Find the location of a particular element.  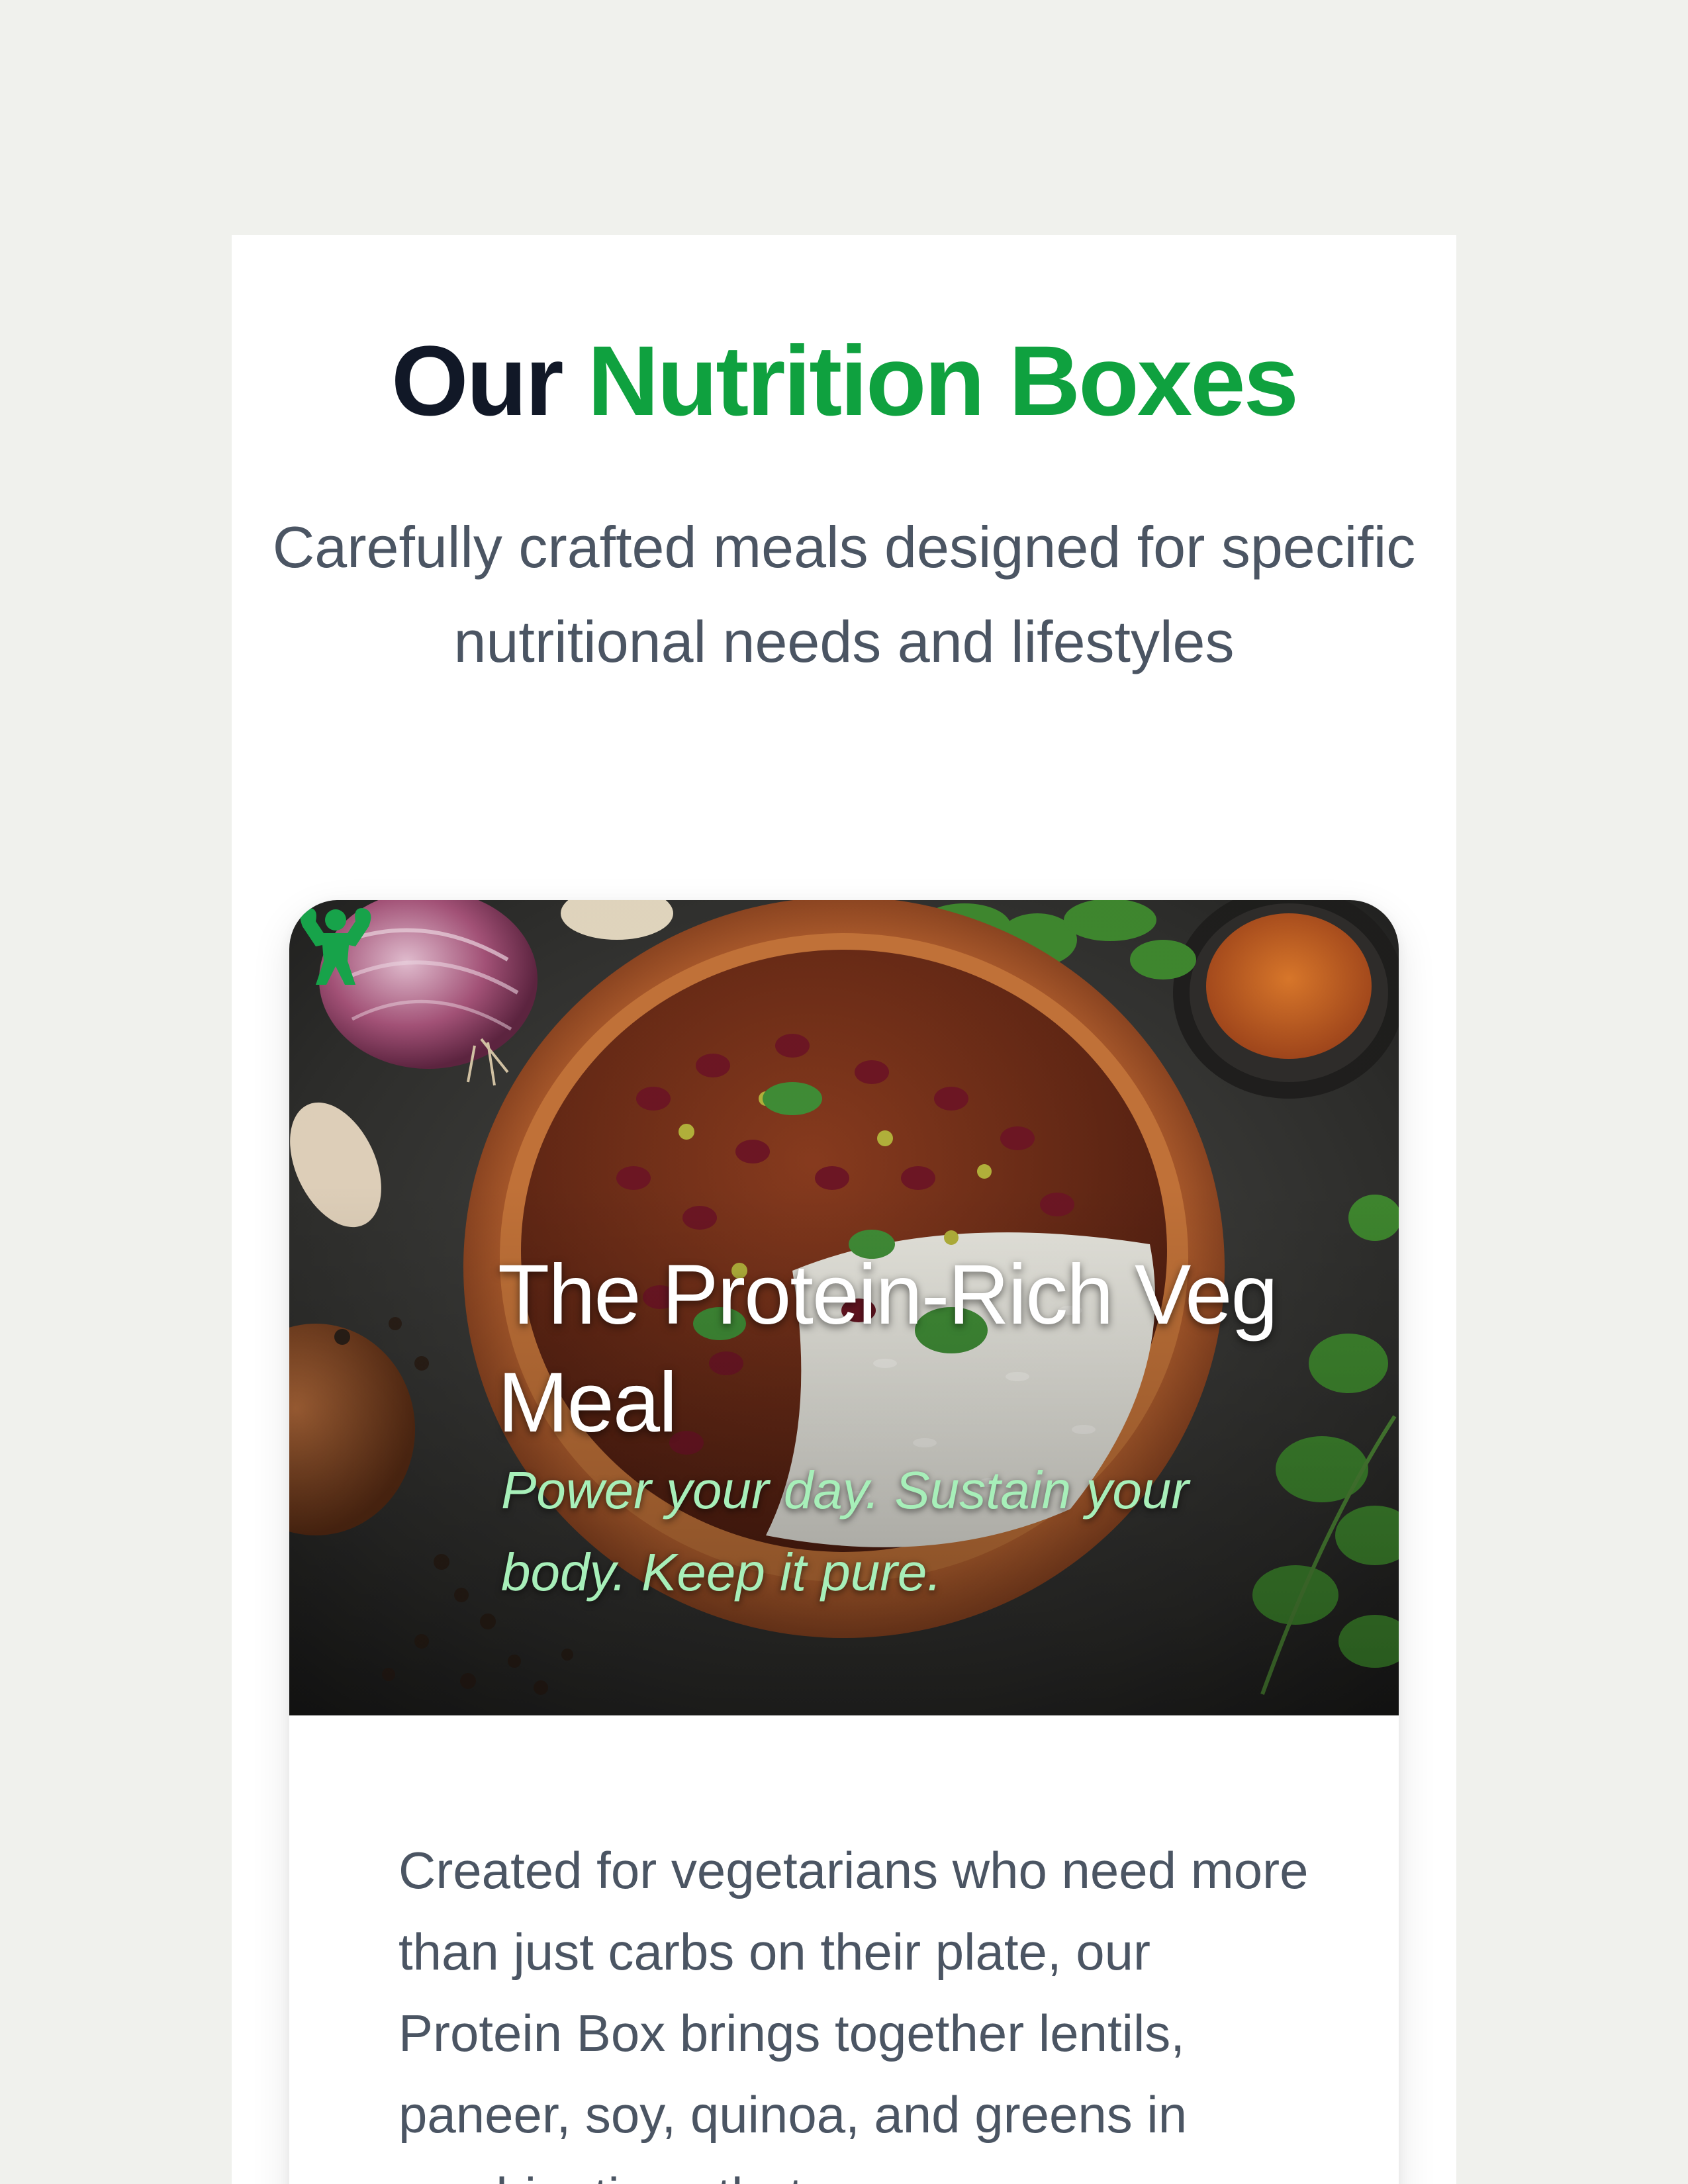

heading-accent: Nutrition Boxes is located at coordinates (943, 380).